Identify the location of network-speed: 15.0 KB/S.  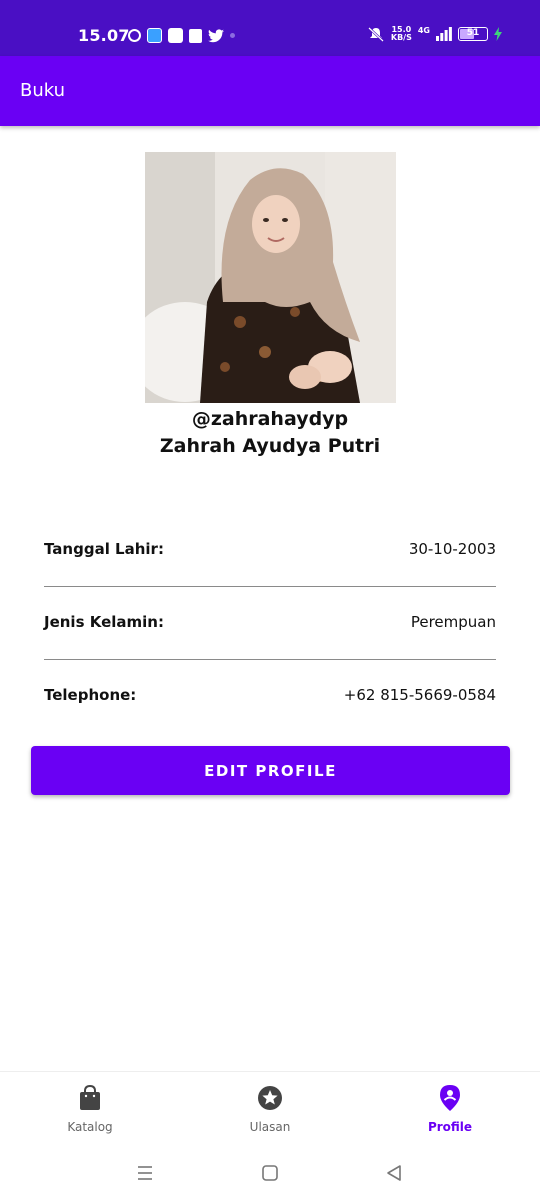
(401, 34).